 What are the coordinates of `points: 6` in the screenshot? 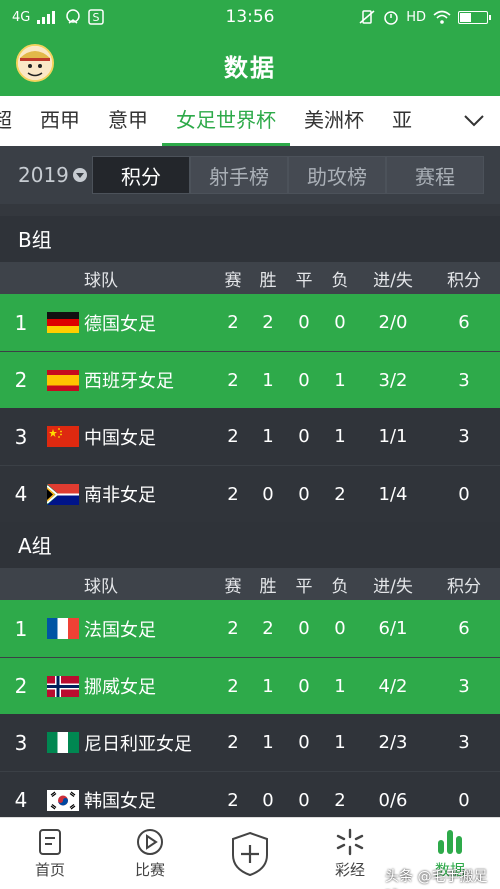 It's located at (464, 628).